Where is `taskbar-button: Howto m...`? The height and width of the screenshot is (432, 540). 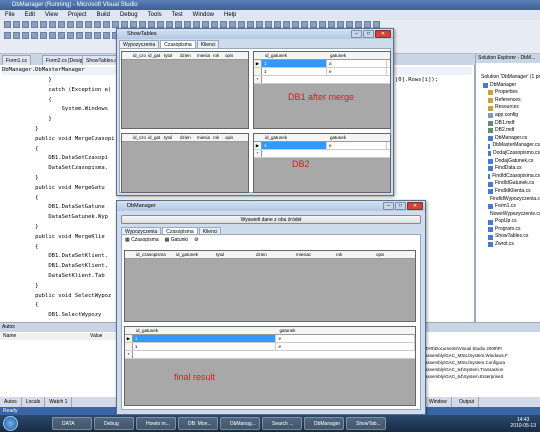
taskbar-button: Howto m... is located at coordinates (156, 423).